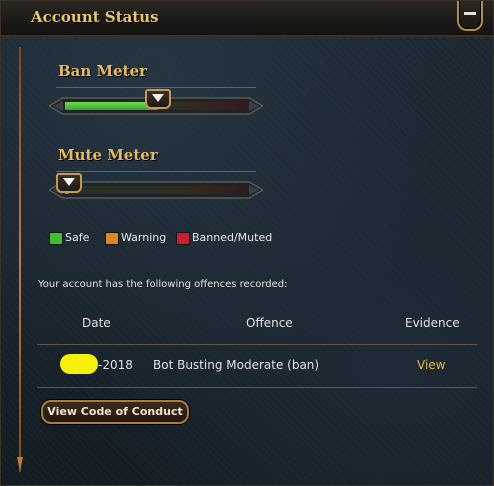 The width and height of the screenshot is (494, 486). I want to click on column-header-offence: Offence, so click(269, 323).